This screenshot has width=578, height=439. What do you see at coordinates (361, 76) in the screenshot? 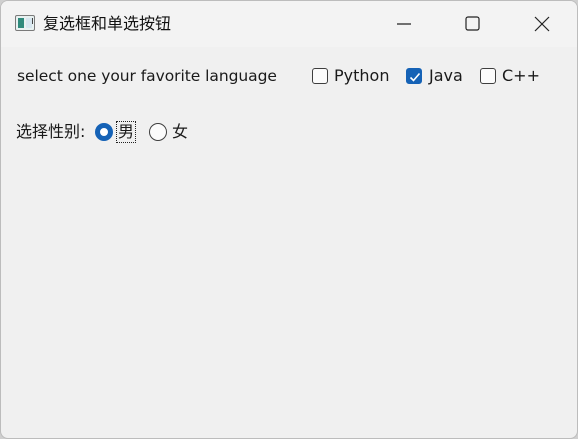
I see `checkbox-python-label: Python` at bounding box center [361, 76].